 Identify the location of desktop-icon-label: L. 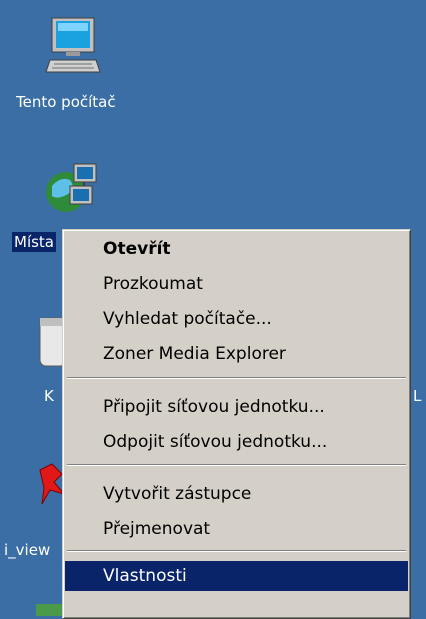
(417, 396).